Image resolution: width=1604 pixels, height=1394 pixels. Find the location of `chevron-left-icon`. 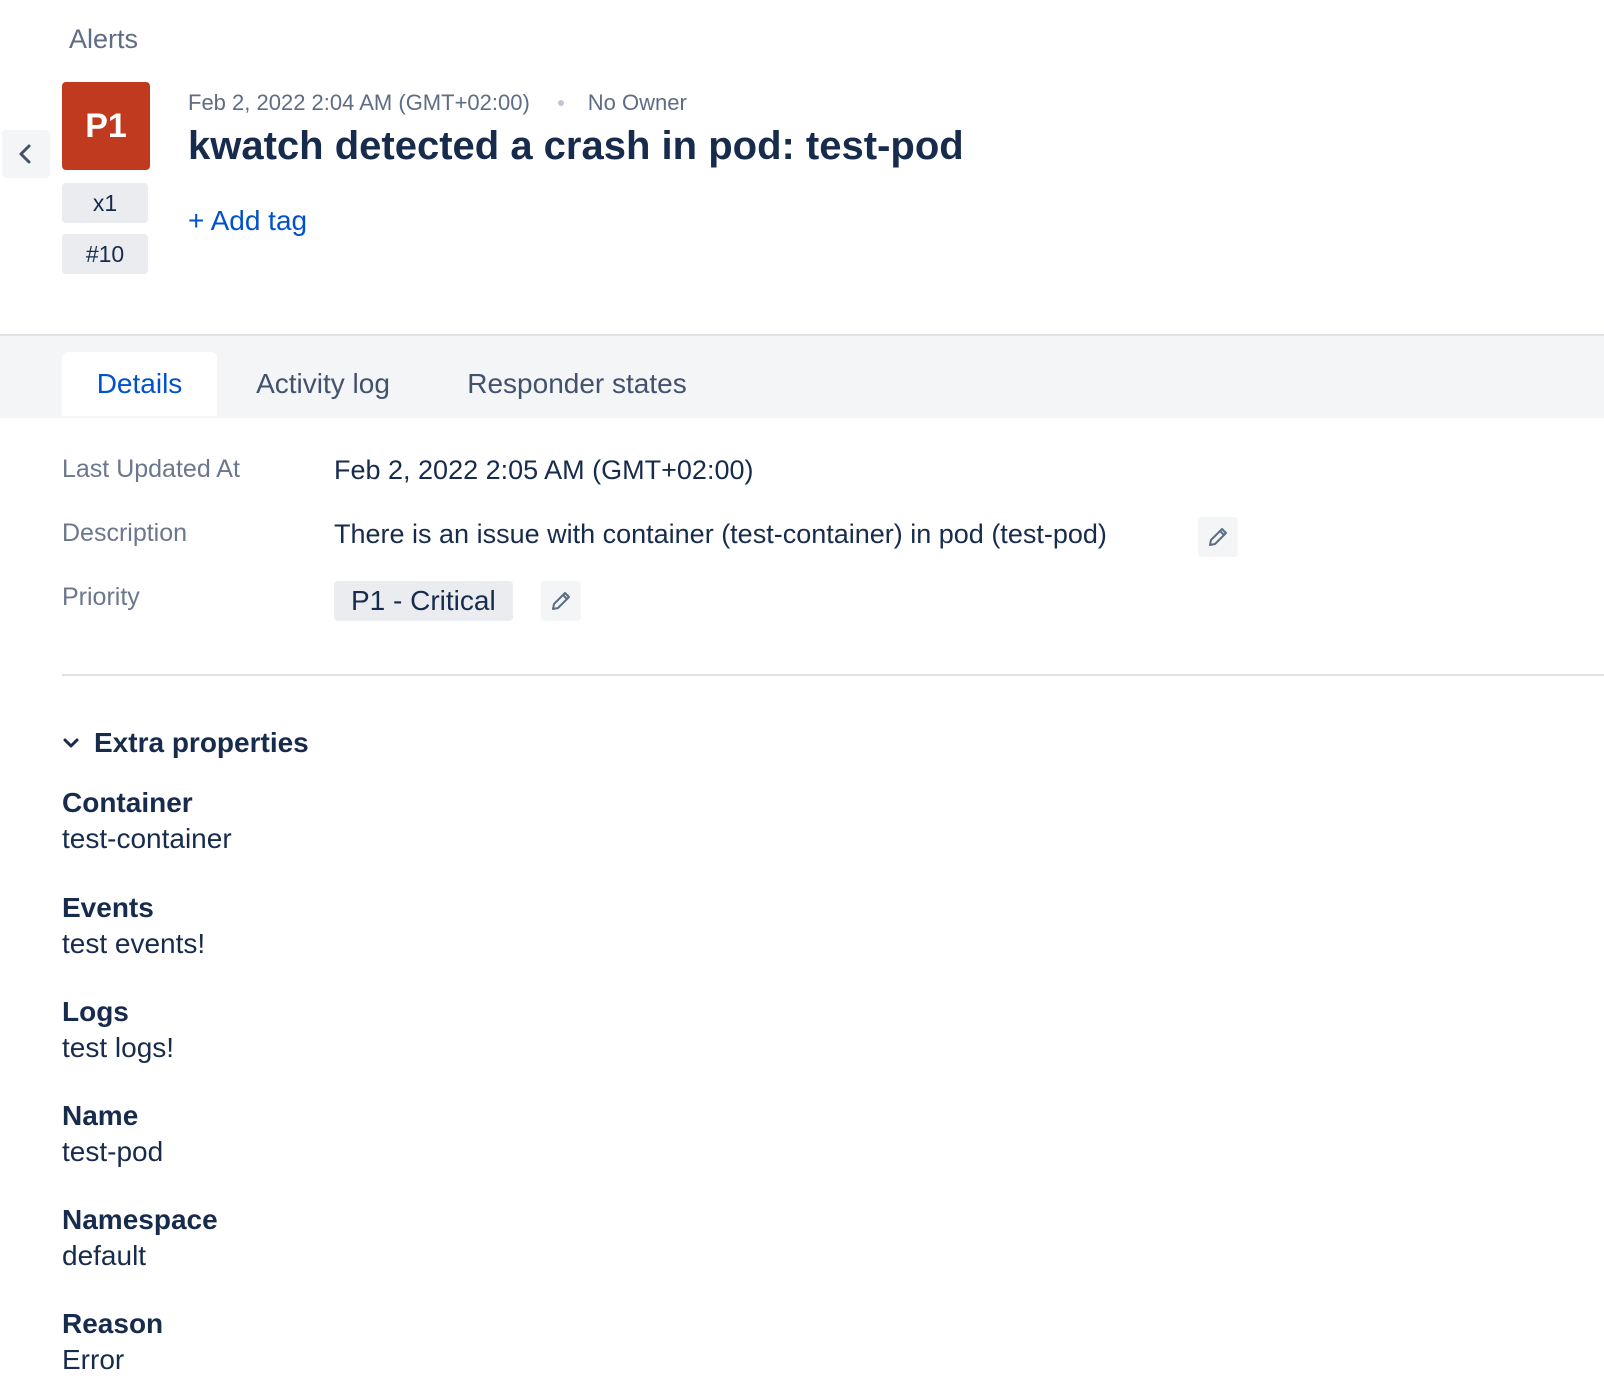

chevron-left-icon is located at coordinates (25, 154).